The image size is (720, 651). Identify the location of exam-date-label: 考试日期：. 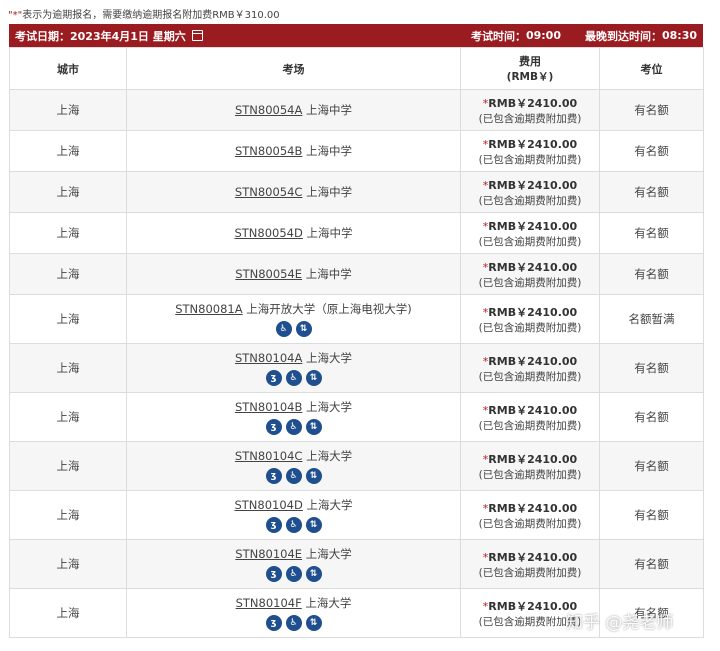
(42, 36).